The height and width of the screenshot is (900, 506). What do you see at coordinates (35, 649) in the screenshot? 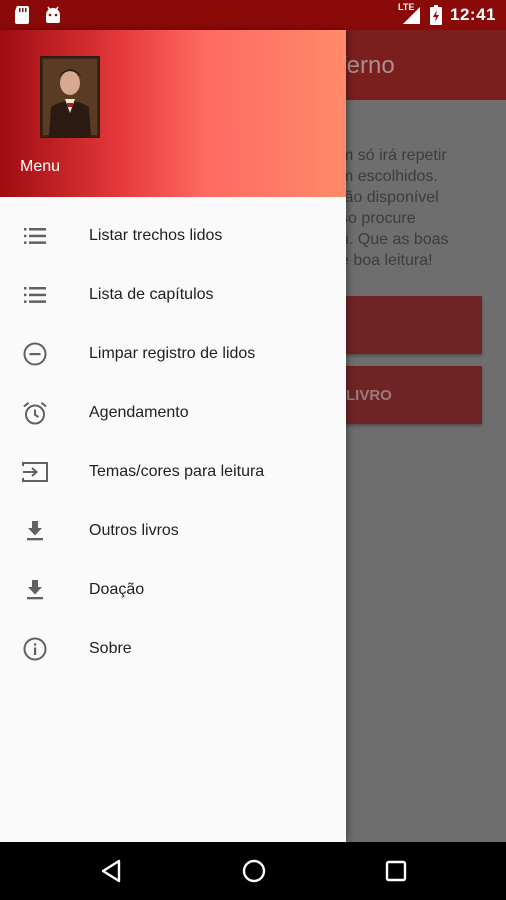
I see `info-icon` at bounding box center [35, 649].